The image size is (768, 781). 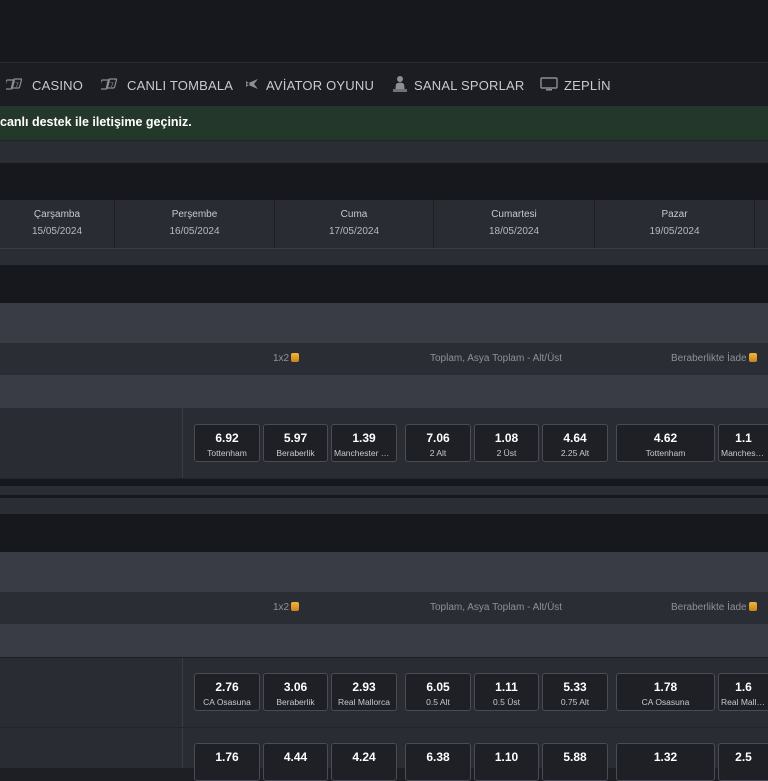 What do you see at coordinates (180, 85) in the screenshot?
I see `nav-label: CANLI TOMBALA` at bounding box center [180, 85].